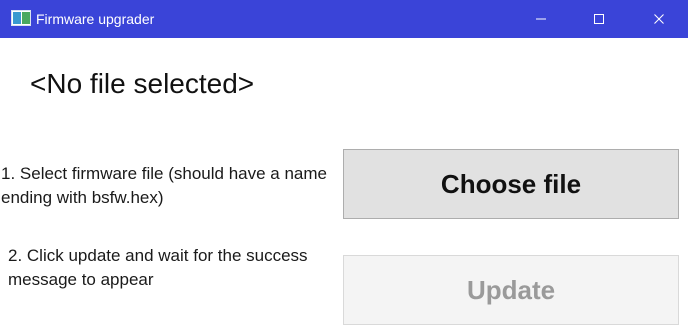 This screenshot has width=688, height=333. I want to click on minimize-button, so click(541, 19).